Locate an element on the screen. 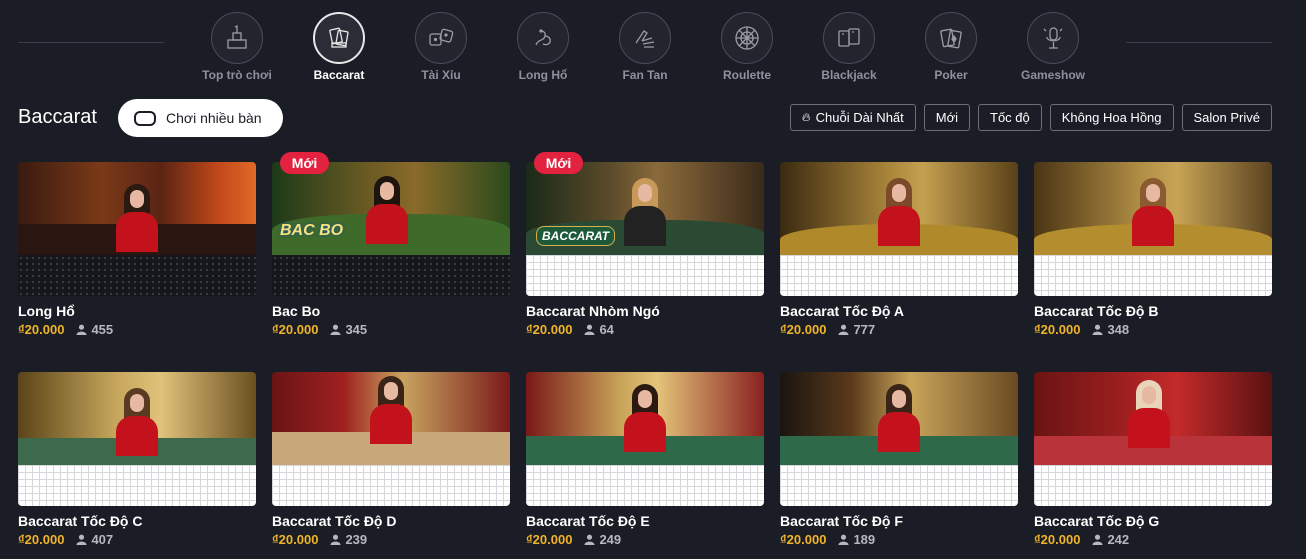 This screenshot has height=559, width=1306. nav-divider-left is located at coordinates (91, 42).